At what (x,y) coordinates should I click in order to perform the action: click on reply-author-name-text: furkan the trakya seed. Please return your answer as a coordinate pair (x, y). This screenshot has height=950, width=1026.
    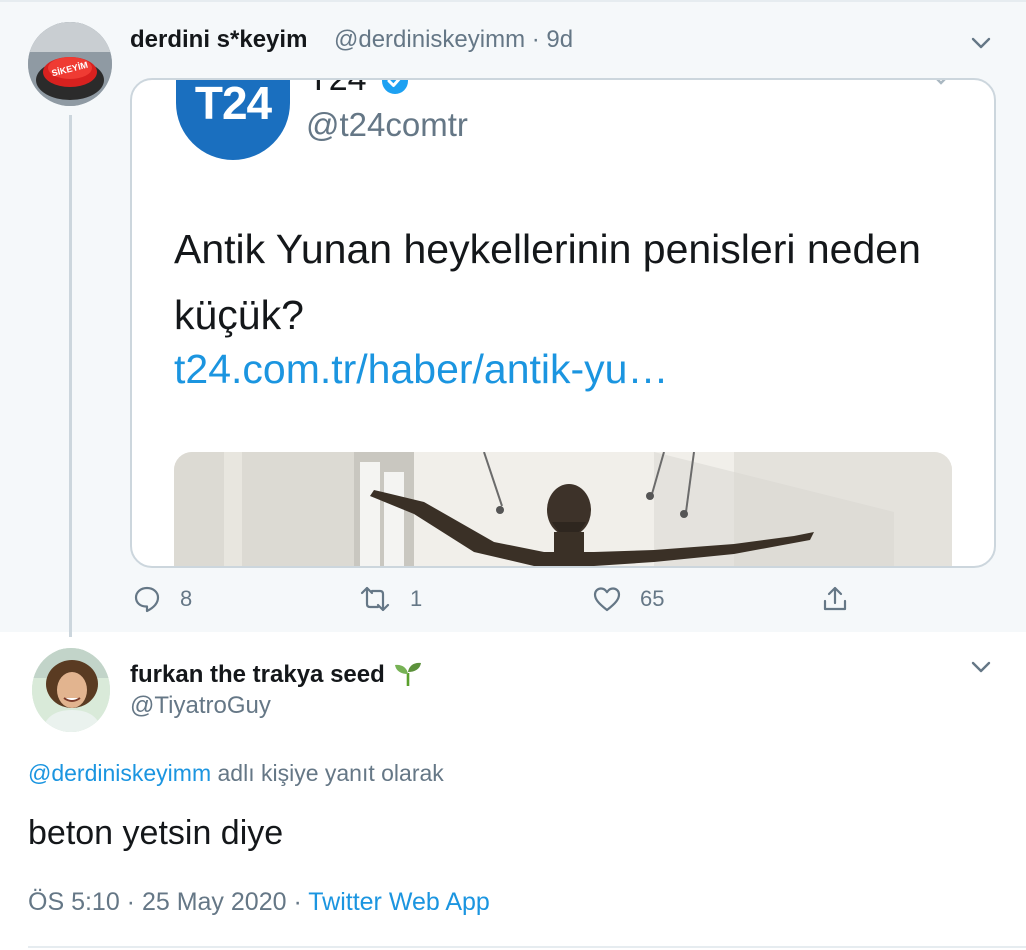
    Looking at the image, I should click on (257, 674).